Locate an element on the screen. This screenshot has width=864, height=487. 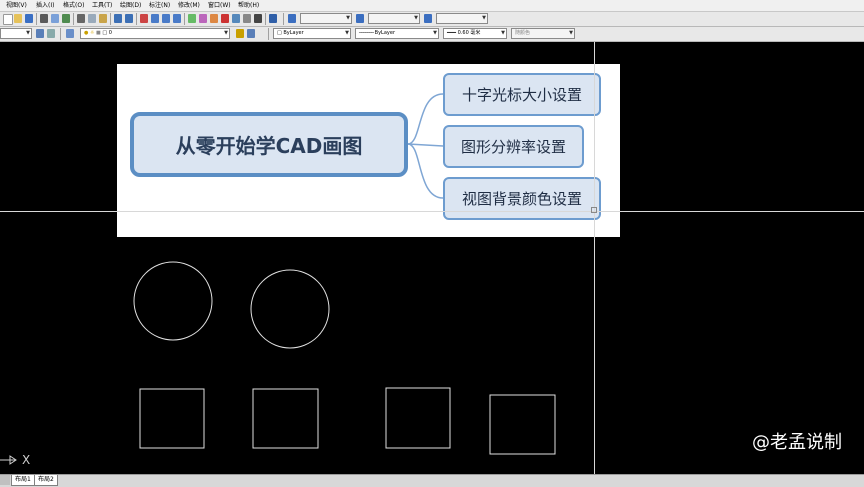
layout-tab-bar: 布局1 布局2 is located at coordinates (432, 480).